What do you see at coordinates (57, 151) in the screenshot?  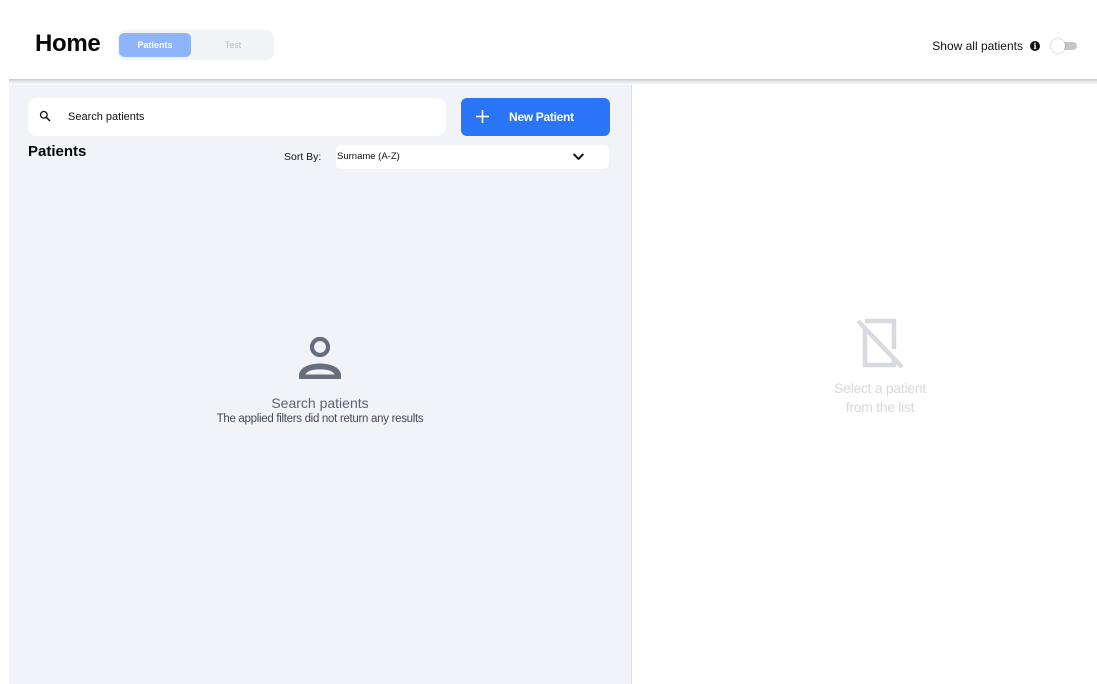 I see `patients-list-title: Patients` at bounding box center [57, 151].